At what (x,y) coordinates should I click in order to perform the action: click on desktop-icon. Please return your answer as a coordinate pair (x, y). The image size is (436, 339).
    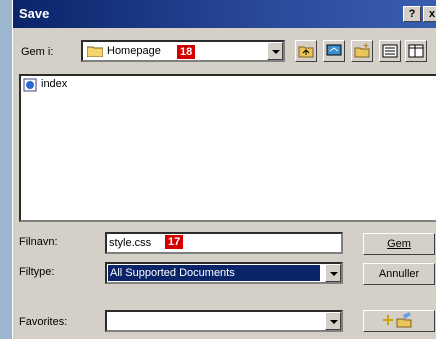
    Looking at the image, I should click on (334, 50).